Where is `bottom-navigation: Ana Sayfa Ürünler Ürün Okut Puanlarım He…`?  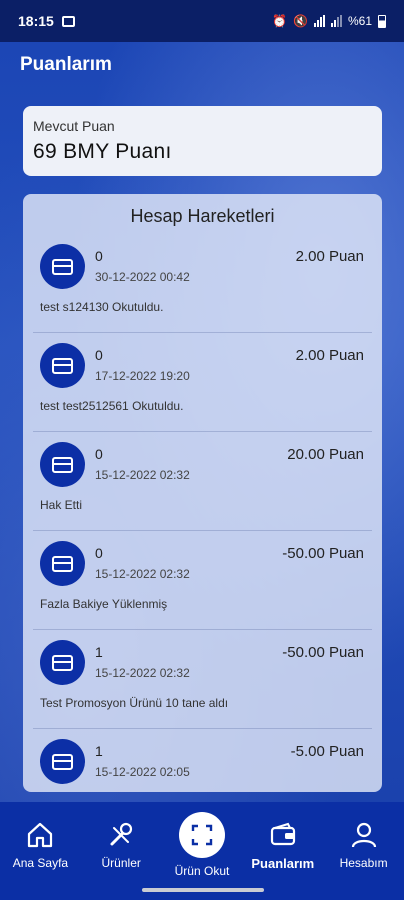 bottom-navigation: Ana Sayfa Ürünler Ürün Okut Puanlarım He… is located at coordinates (202, 840).